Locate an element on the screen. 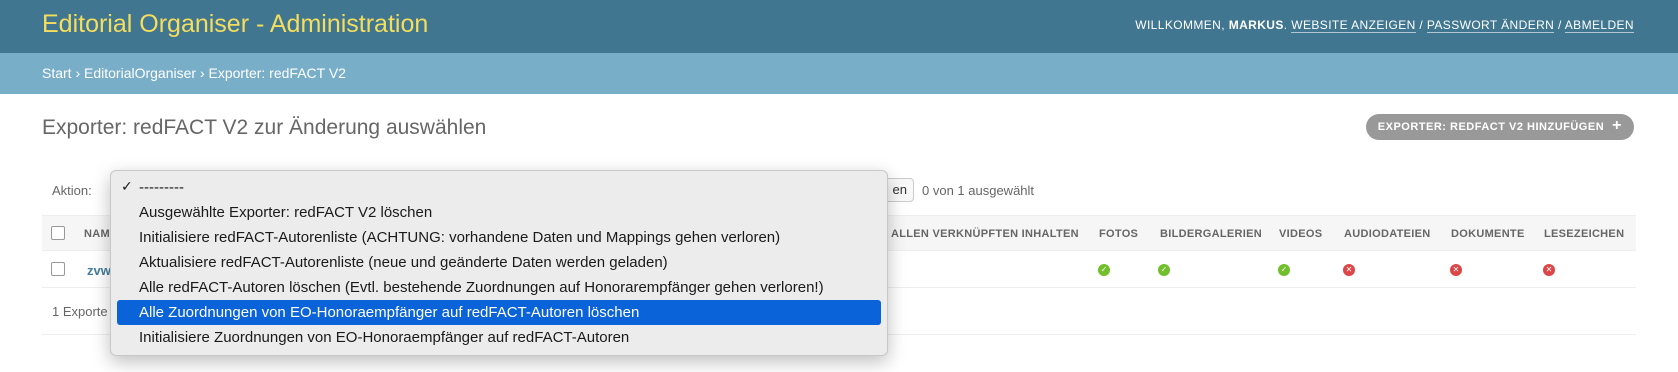 This screenshot has width=1678, height=372. action-option-blank: ✓ --------- is located at coordinates (499, 187).